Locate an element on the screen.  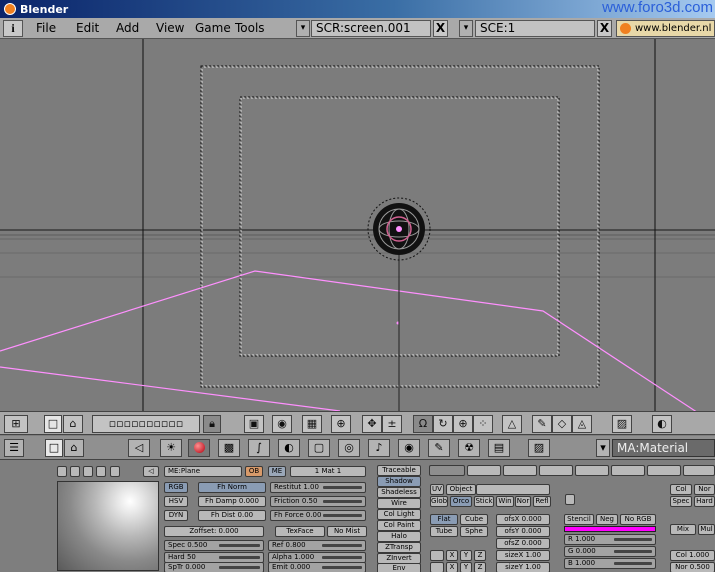
neg-button: Neg is located at coordinates (607, 519).